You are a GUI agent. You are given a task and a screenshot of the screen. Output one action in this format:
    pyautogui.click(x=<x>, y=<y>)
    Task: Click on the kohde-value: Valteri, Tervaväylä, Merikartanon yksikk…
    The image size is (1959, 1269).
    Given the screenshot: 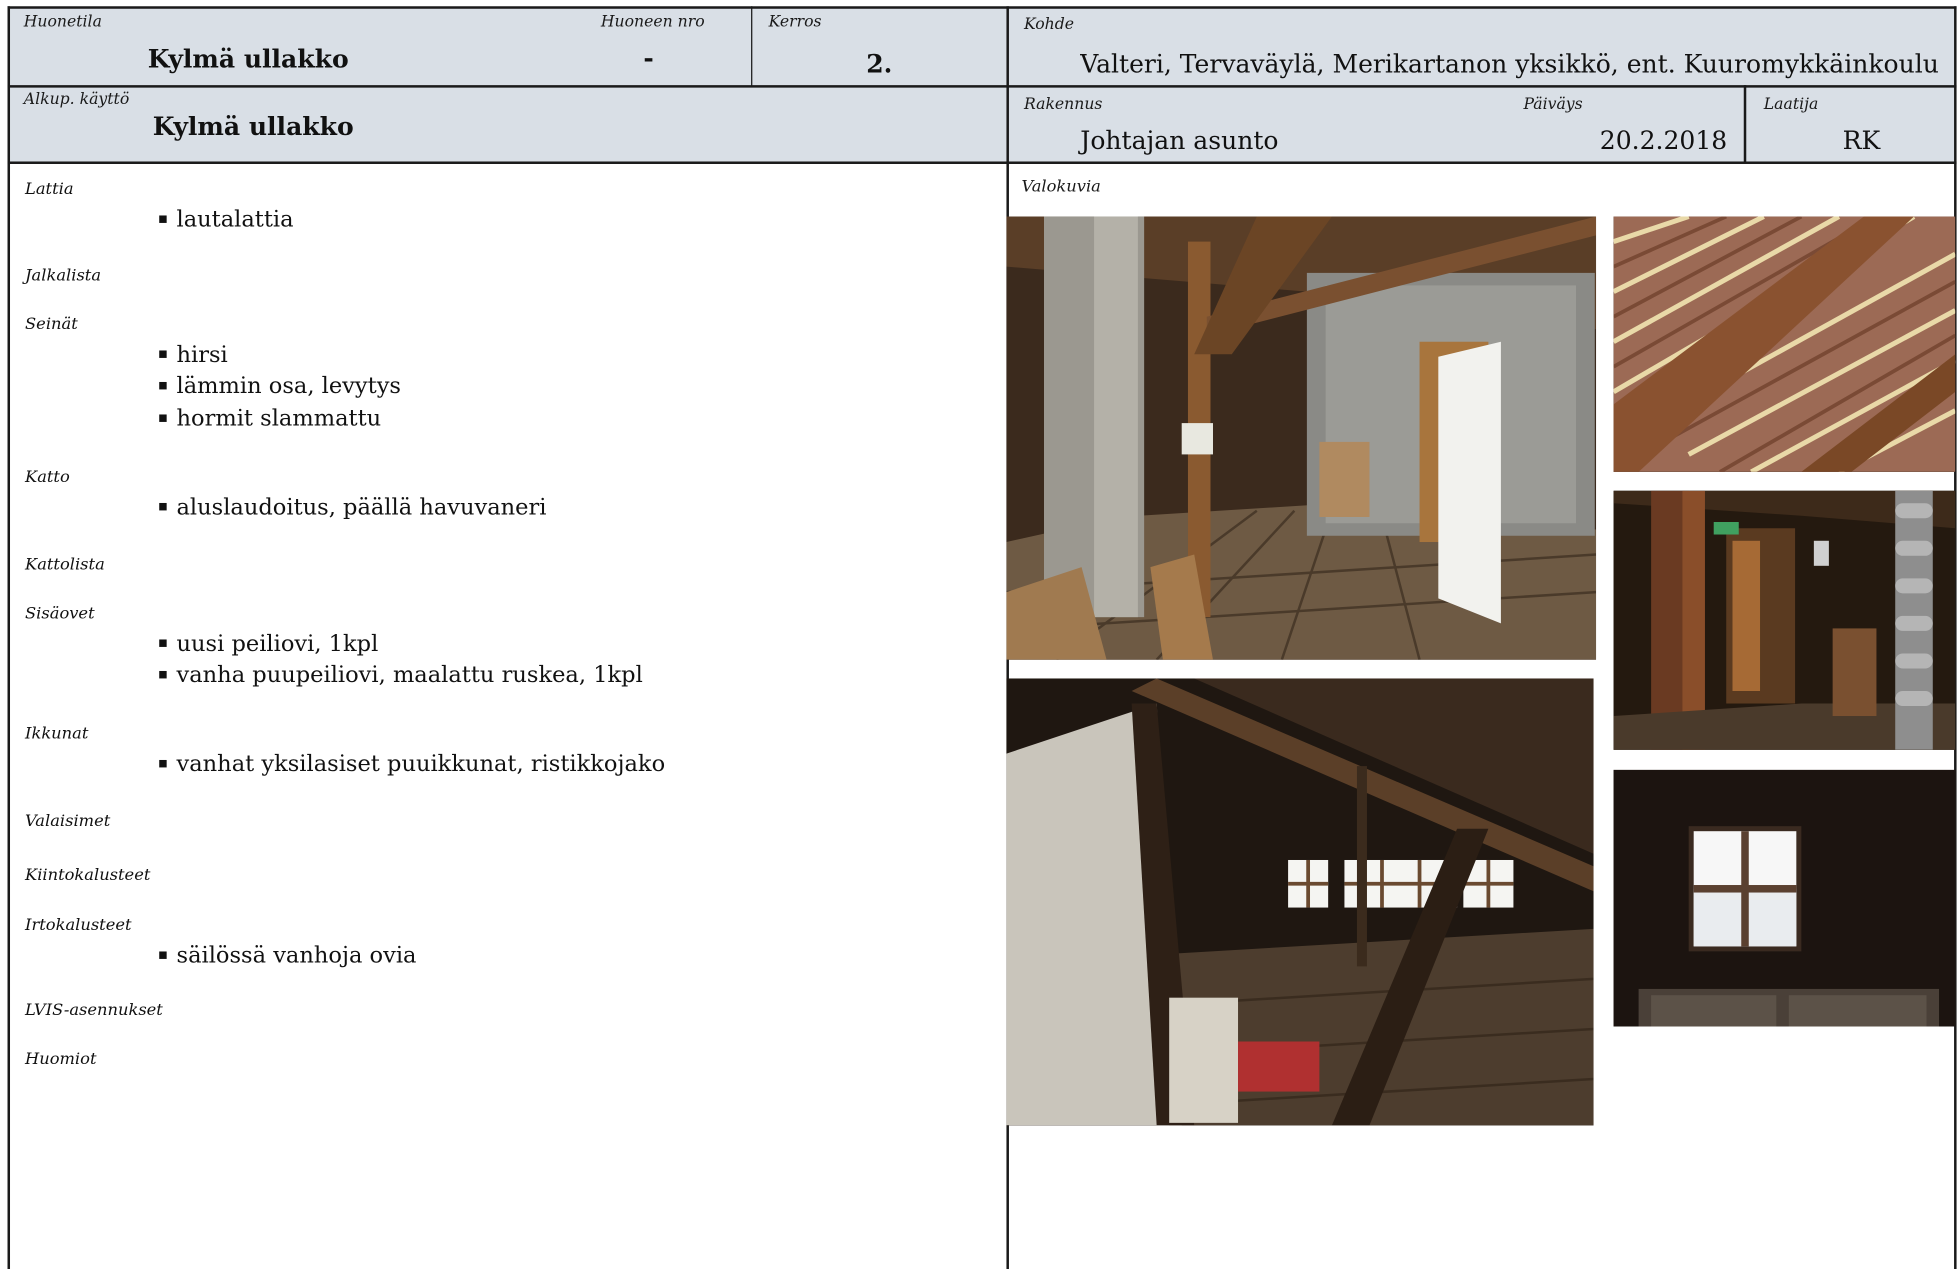 What is the action you would take?
    pyautogui.click(x=1509, y=63)
    